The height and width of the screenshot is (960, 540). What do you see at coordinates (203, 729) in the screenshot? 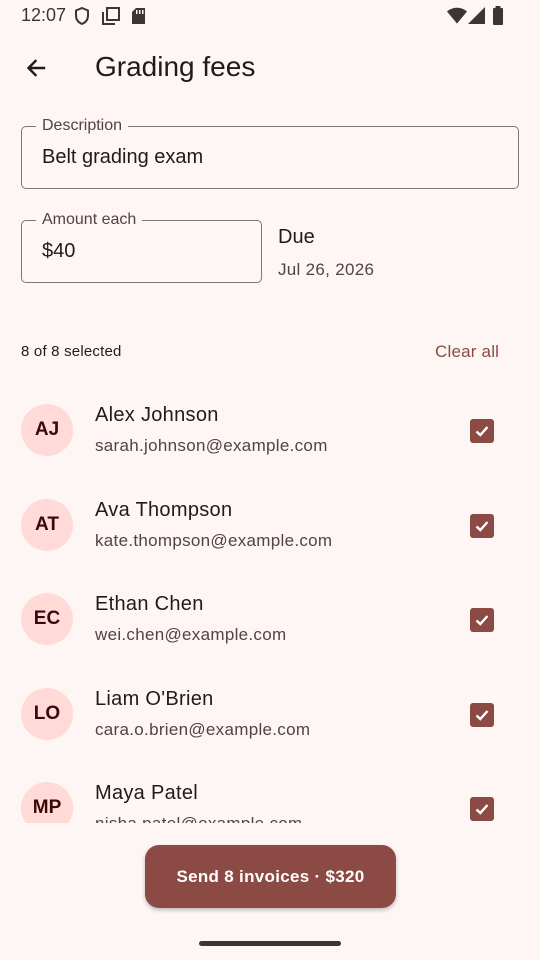
I see `student-email: cara.o.brien@example.com` at bounding box center [203, 729].